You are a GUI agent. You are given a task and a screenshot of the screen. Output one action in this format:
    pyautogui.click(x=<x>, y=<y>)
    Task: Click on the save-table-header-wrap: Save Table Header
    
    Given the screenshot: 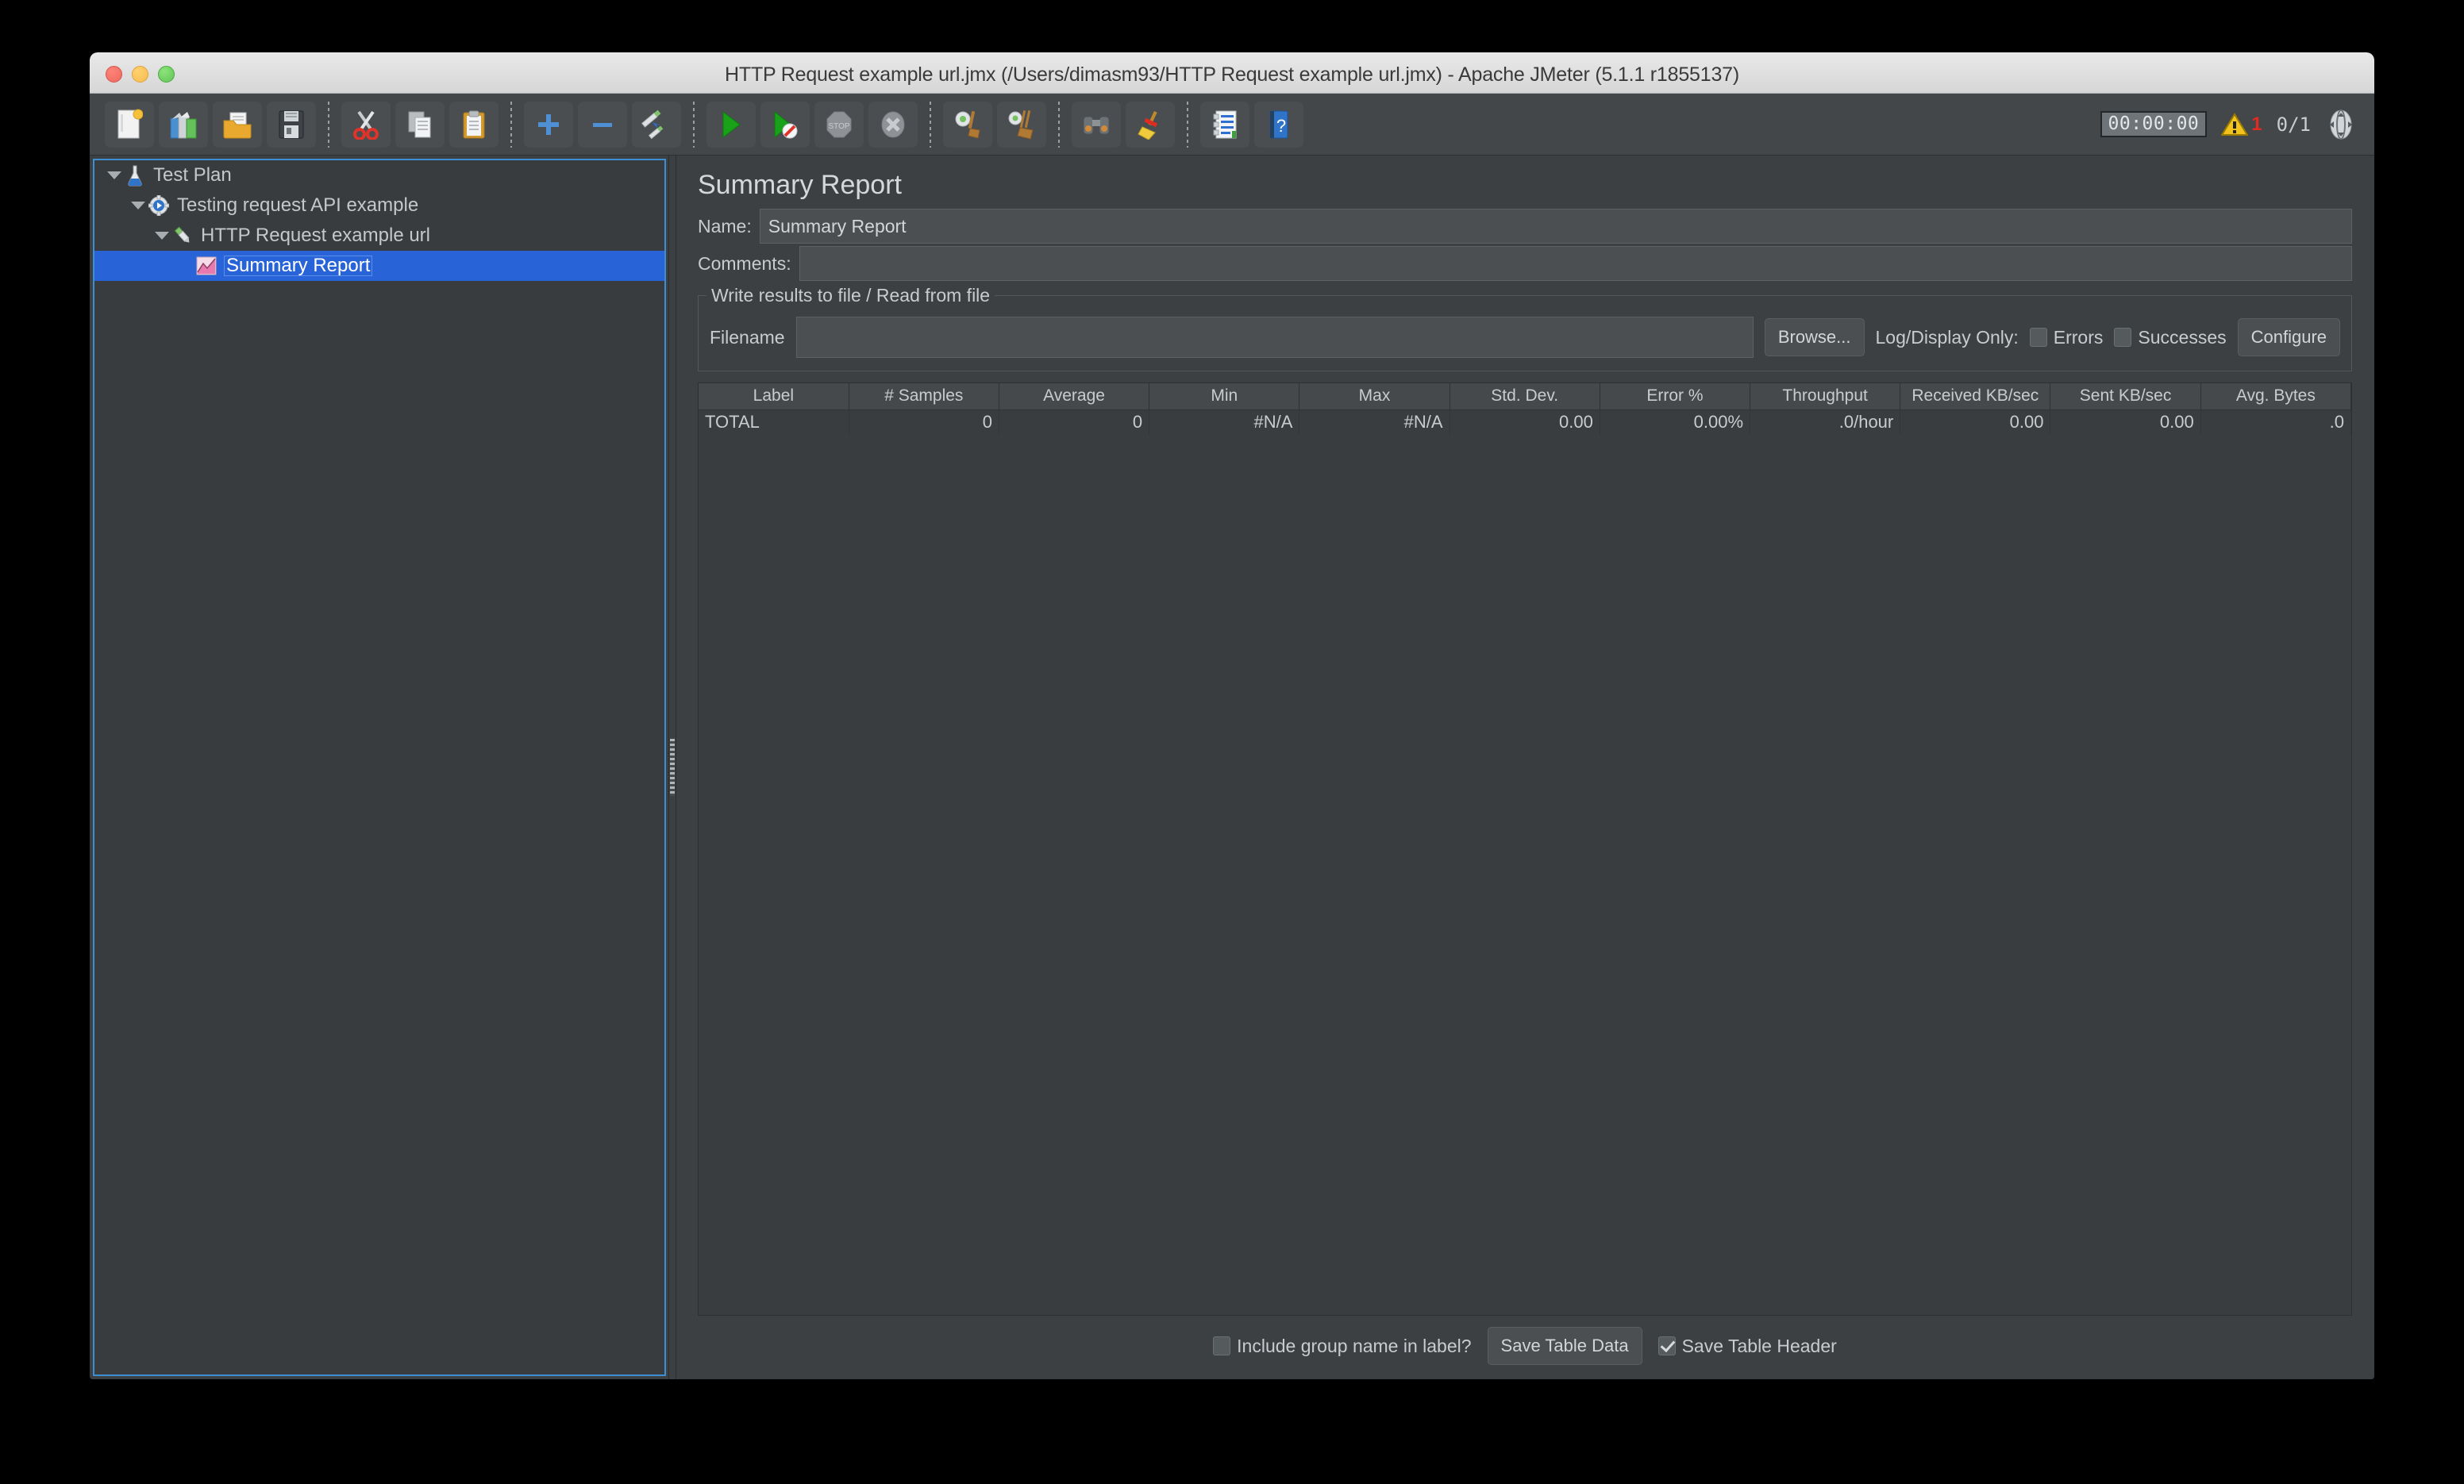 What is the action you would take?
    pyautogui.click(x=1747, y=1346)
    